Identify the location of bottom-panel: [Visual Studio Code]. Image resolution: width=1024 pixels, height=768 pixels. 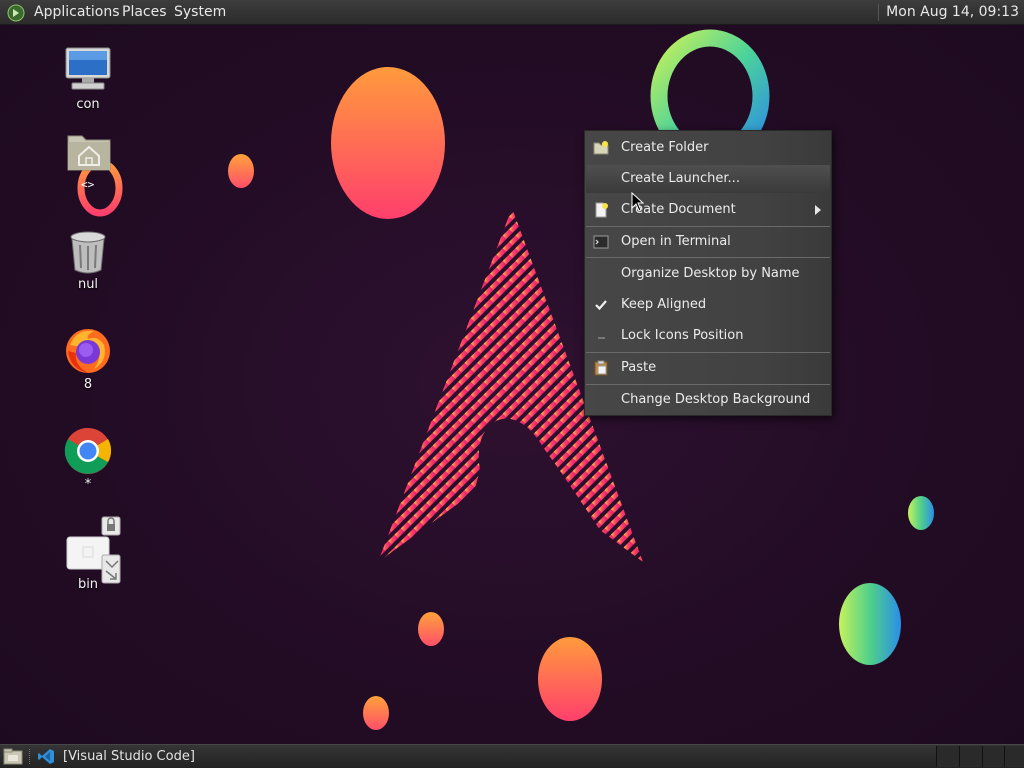
(512, 756).